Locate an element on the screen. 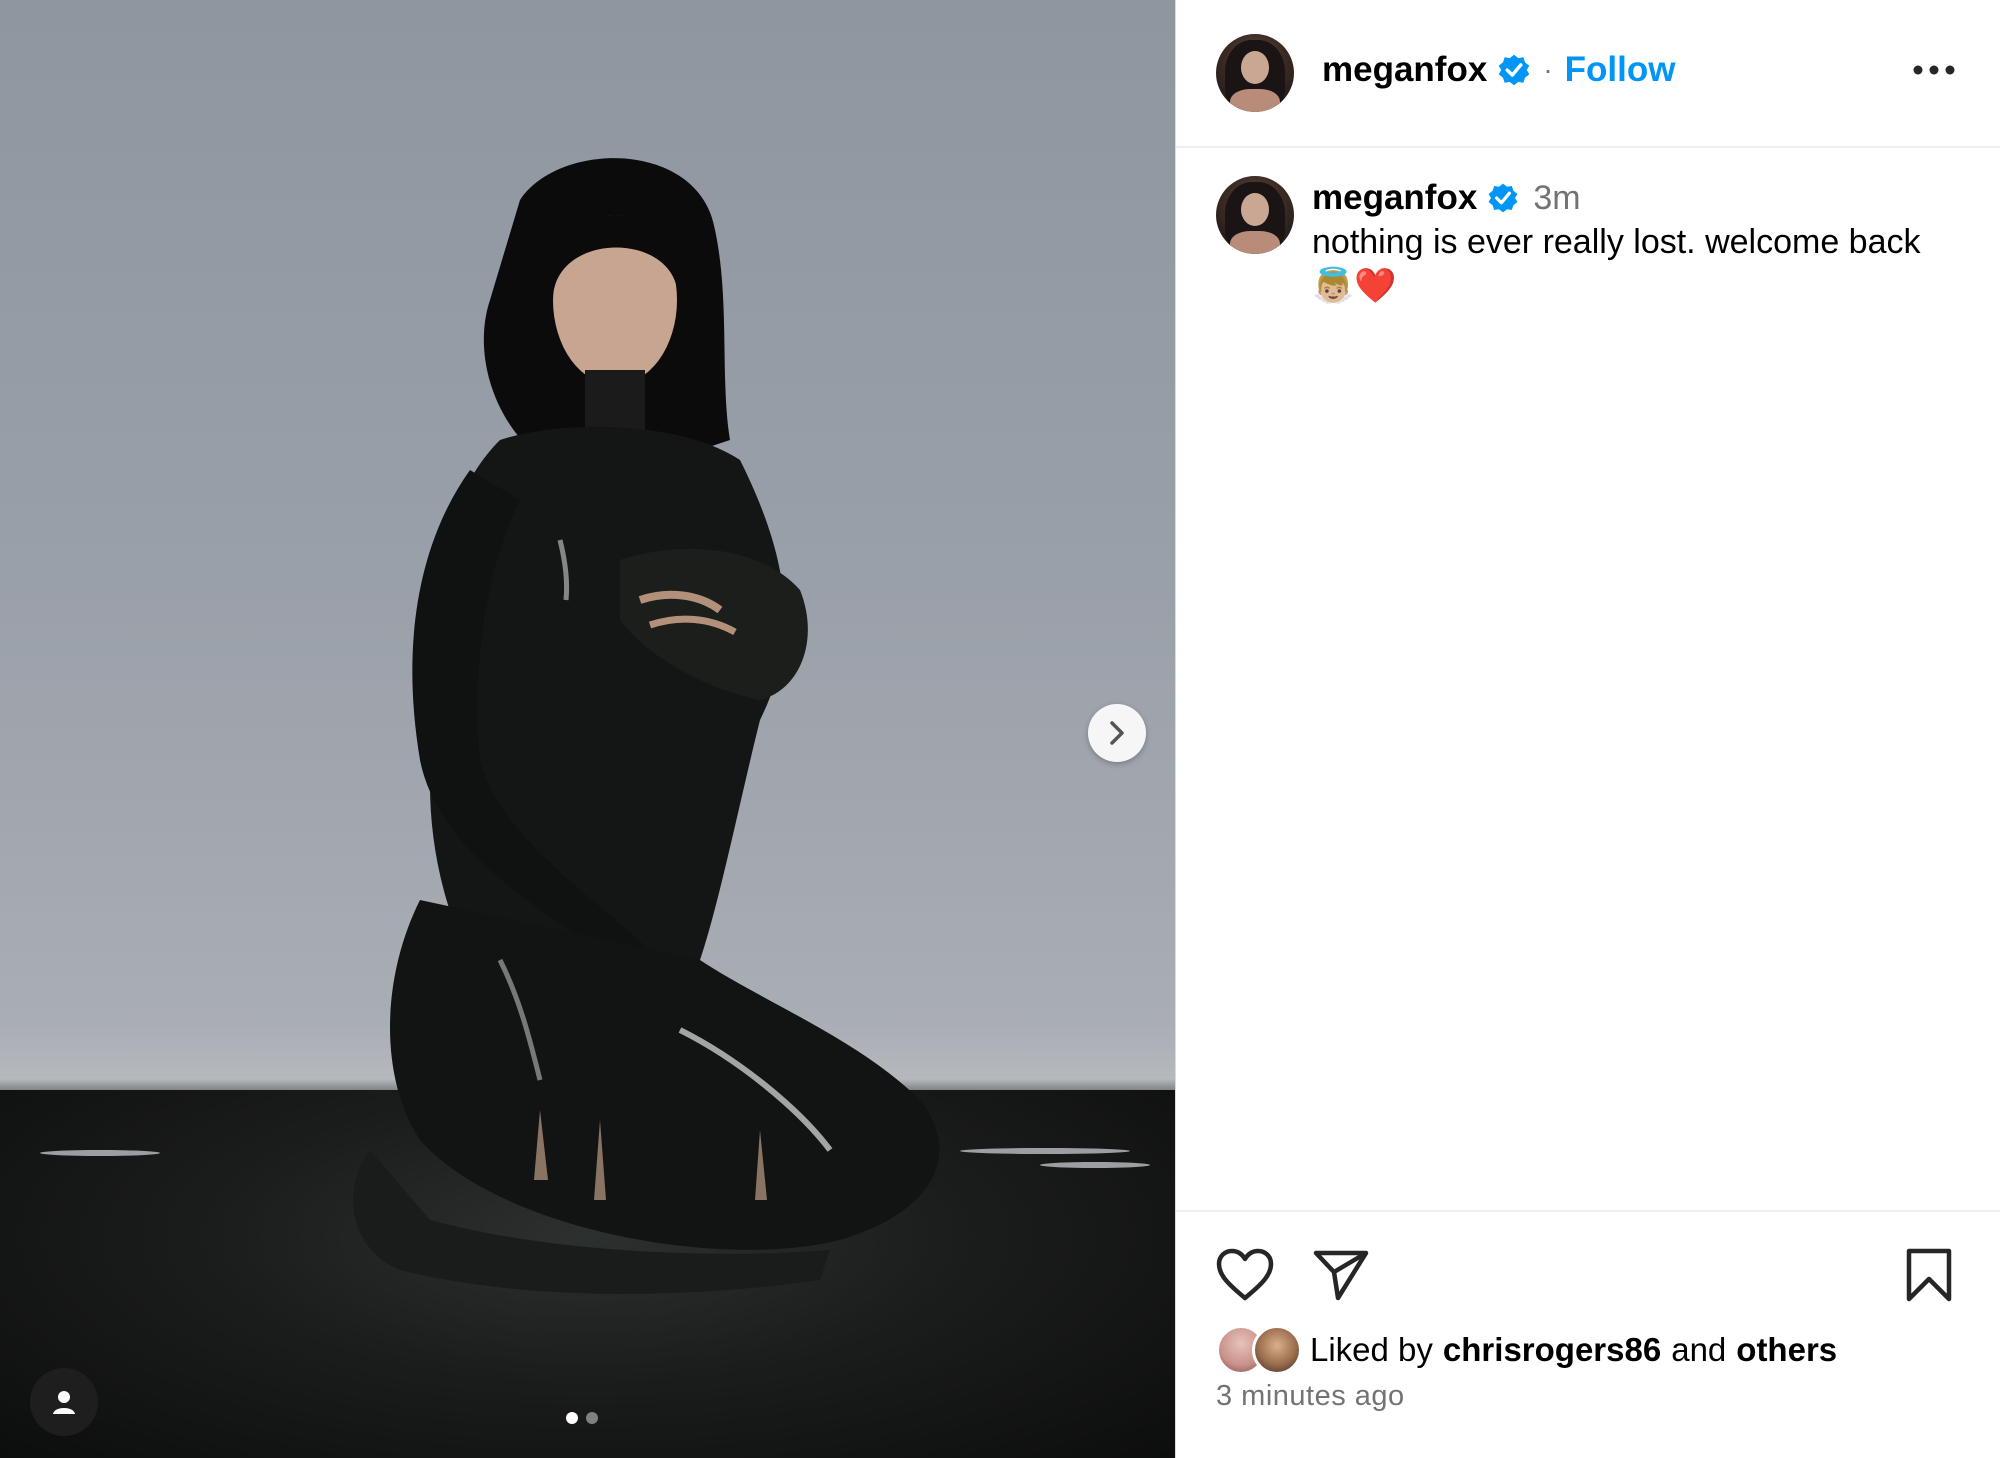 The image size is (2000, 1458). carousel-next-button is located at coordinates (1117, 733).